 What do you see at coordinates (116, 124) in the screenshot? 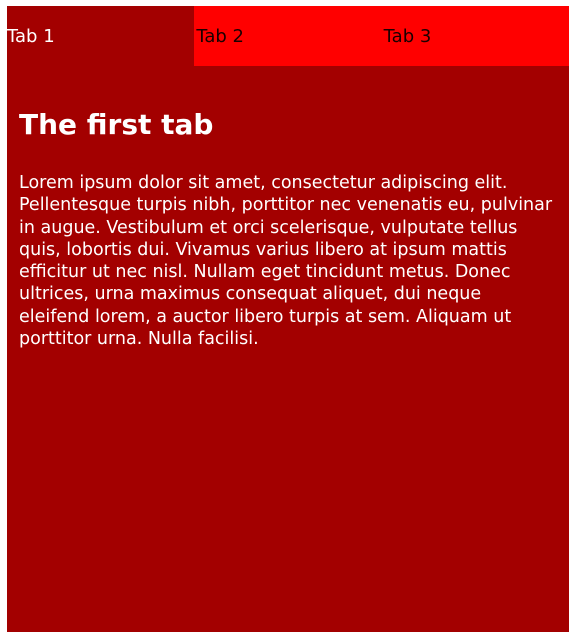
I see `panel-title: The first tab` at bounding box center [116, 124].